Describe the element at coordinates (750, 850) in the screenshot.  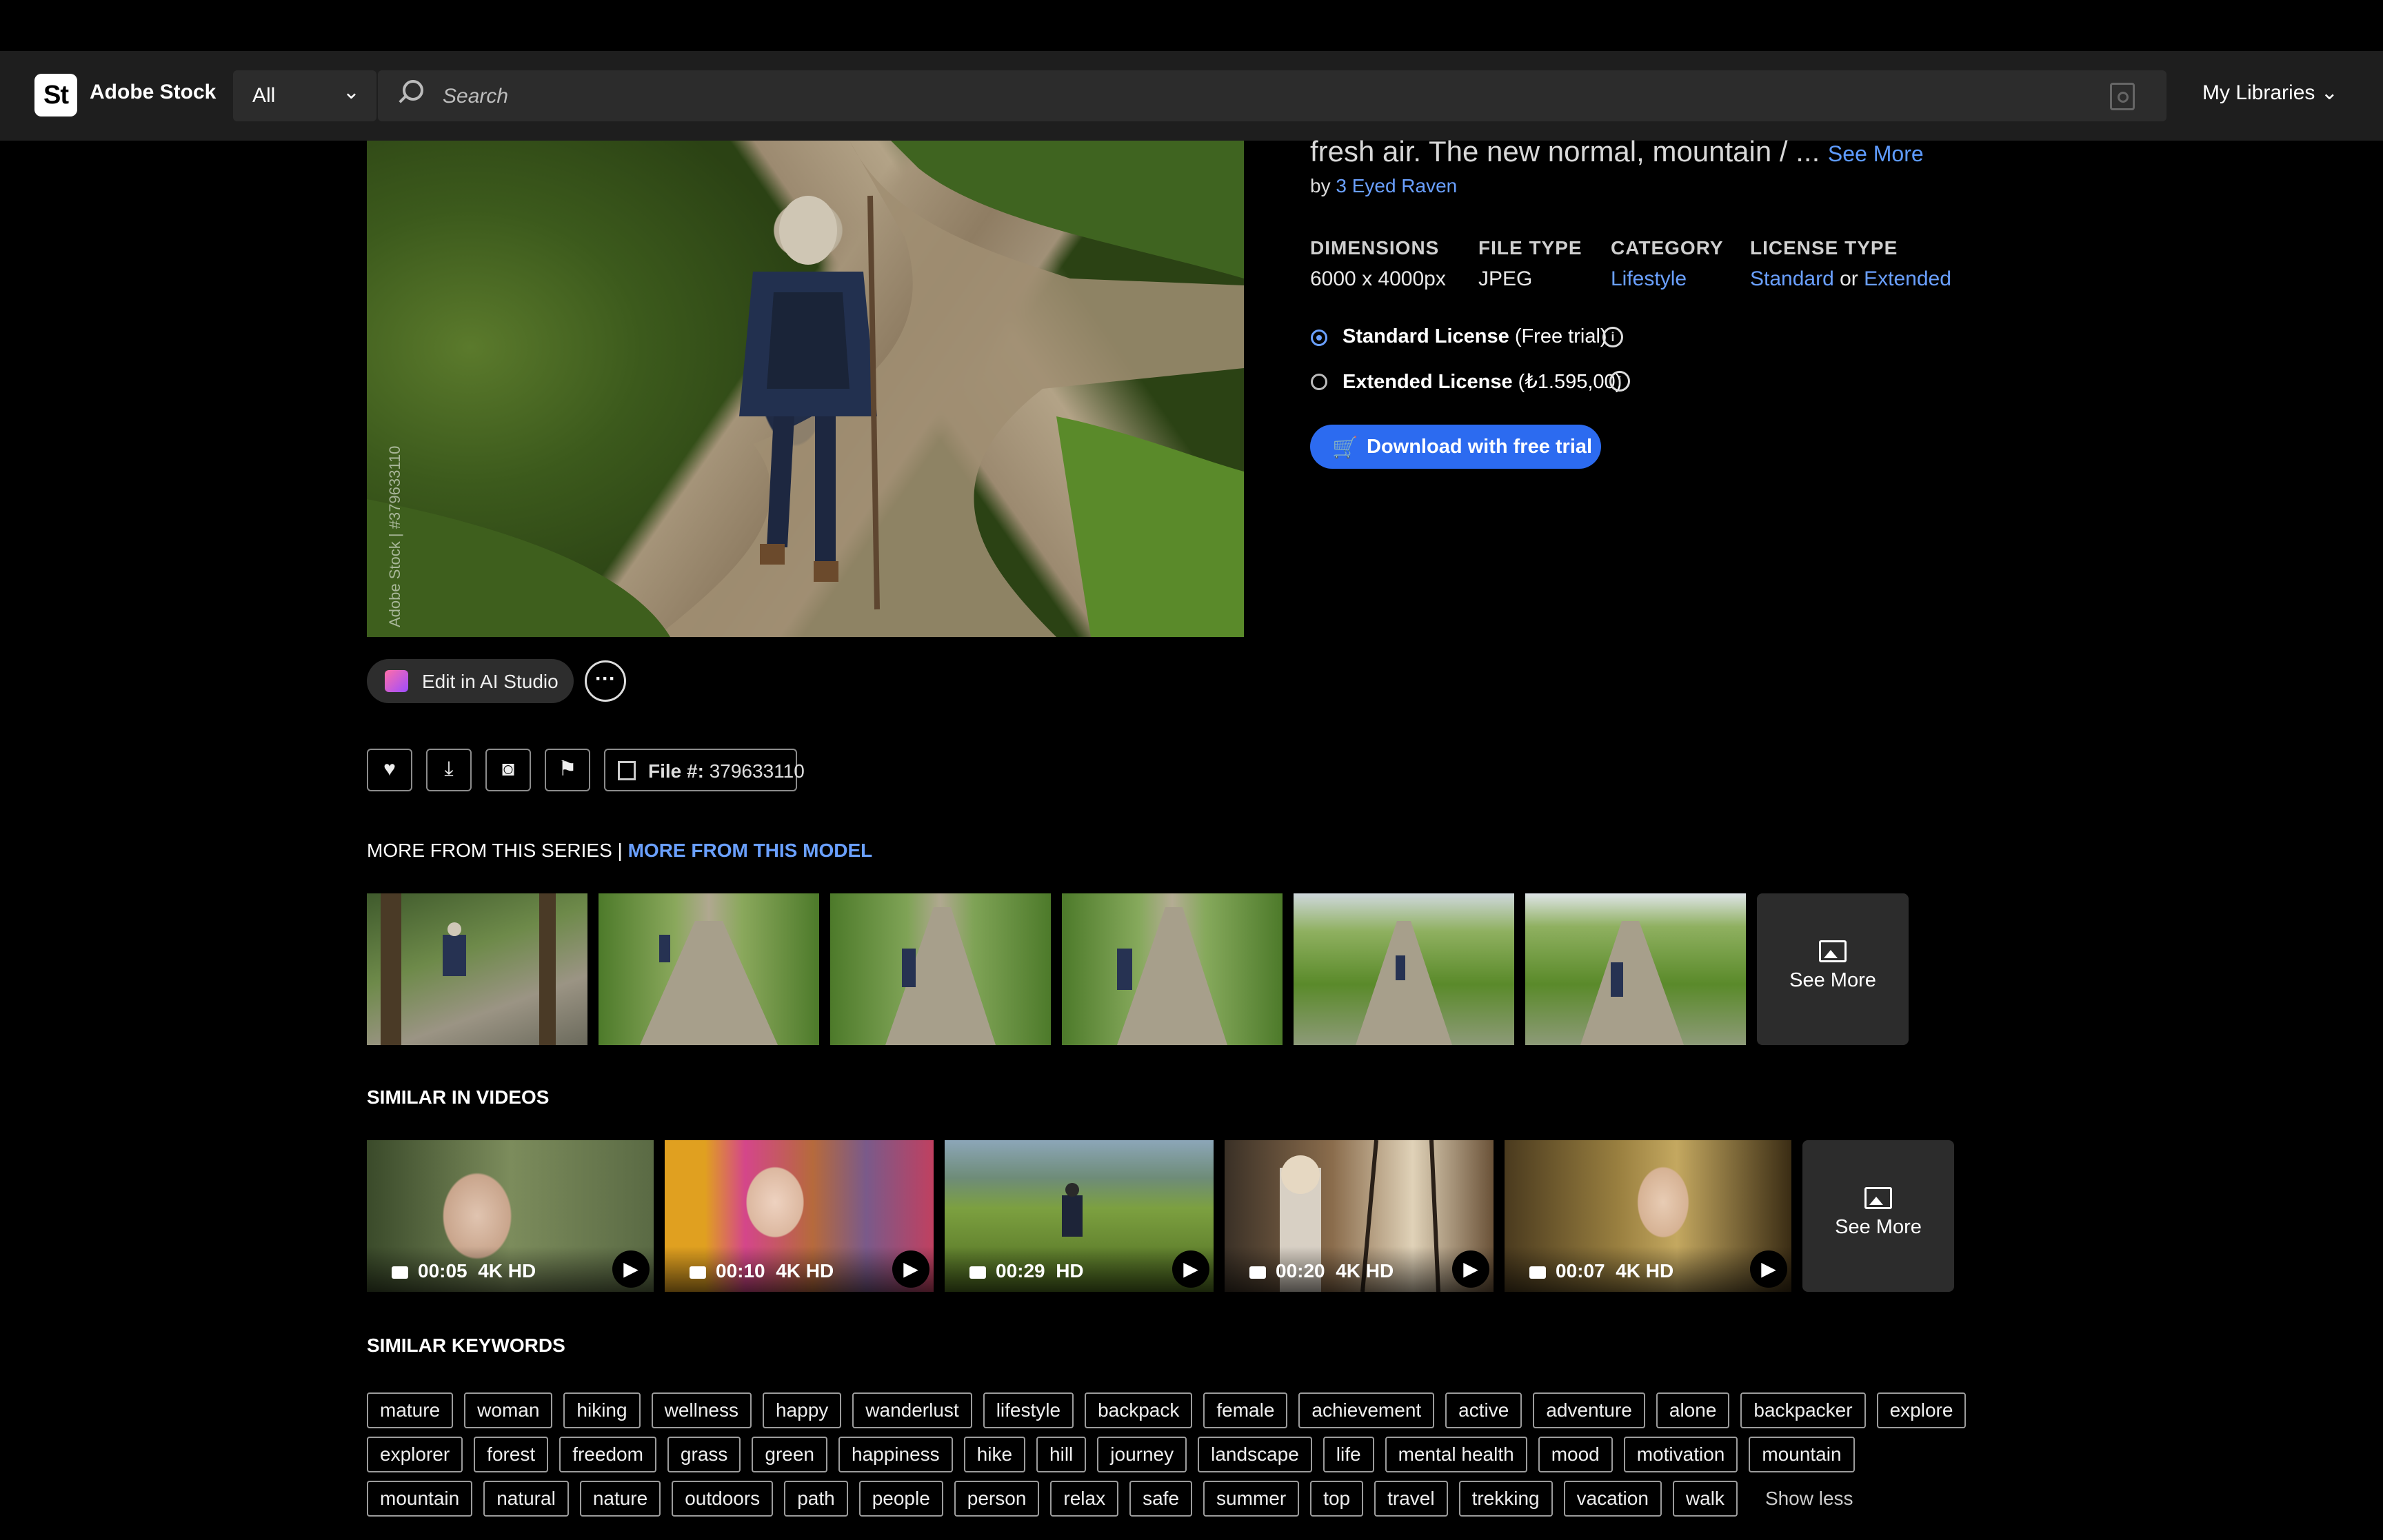
I see `more-from-model-tab: MORE FROM THIS MODEL` at that location.